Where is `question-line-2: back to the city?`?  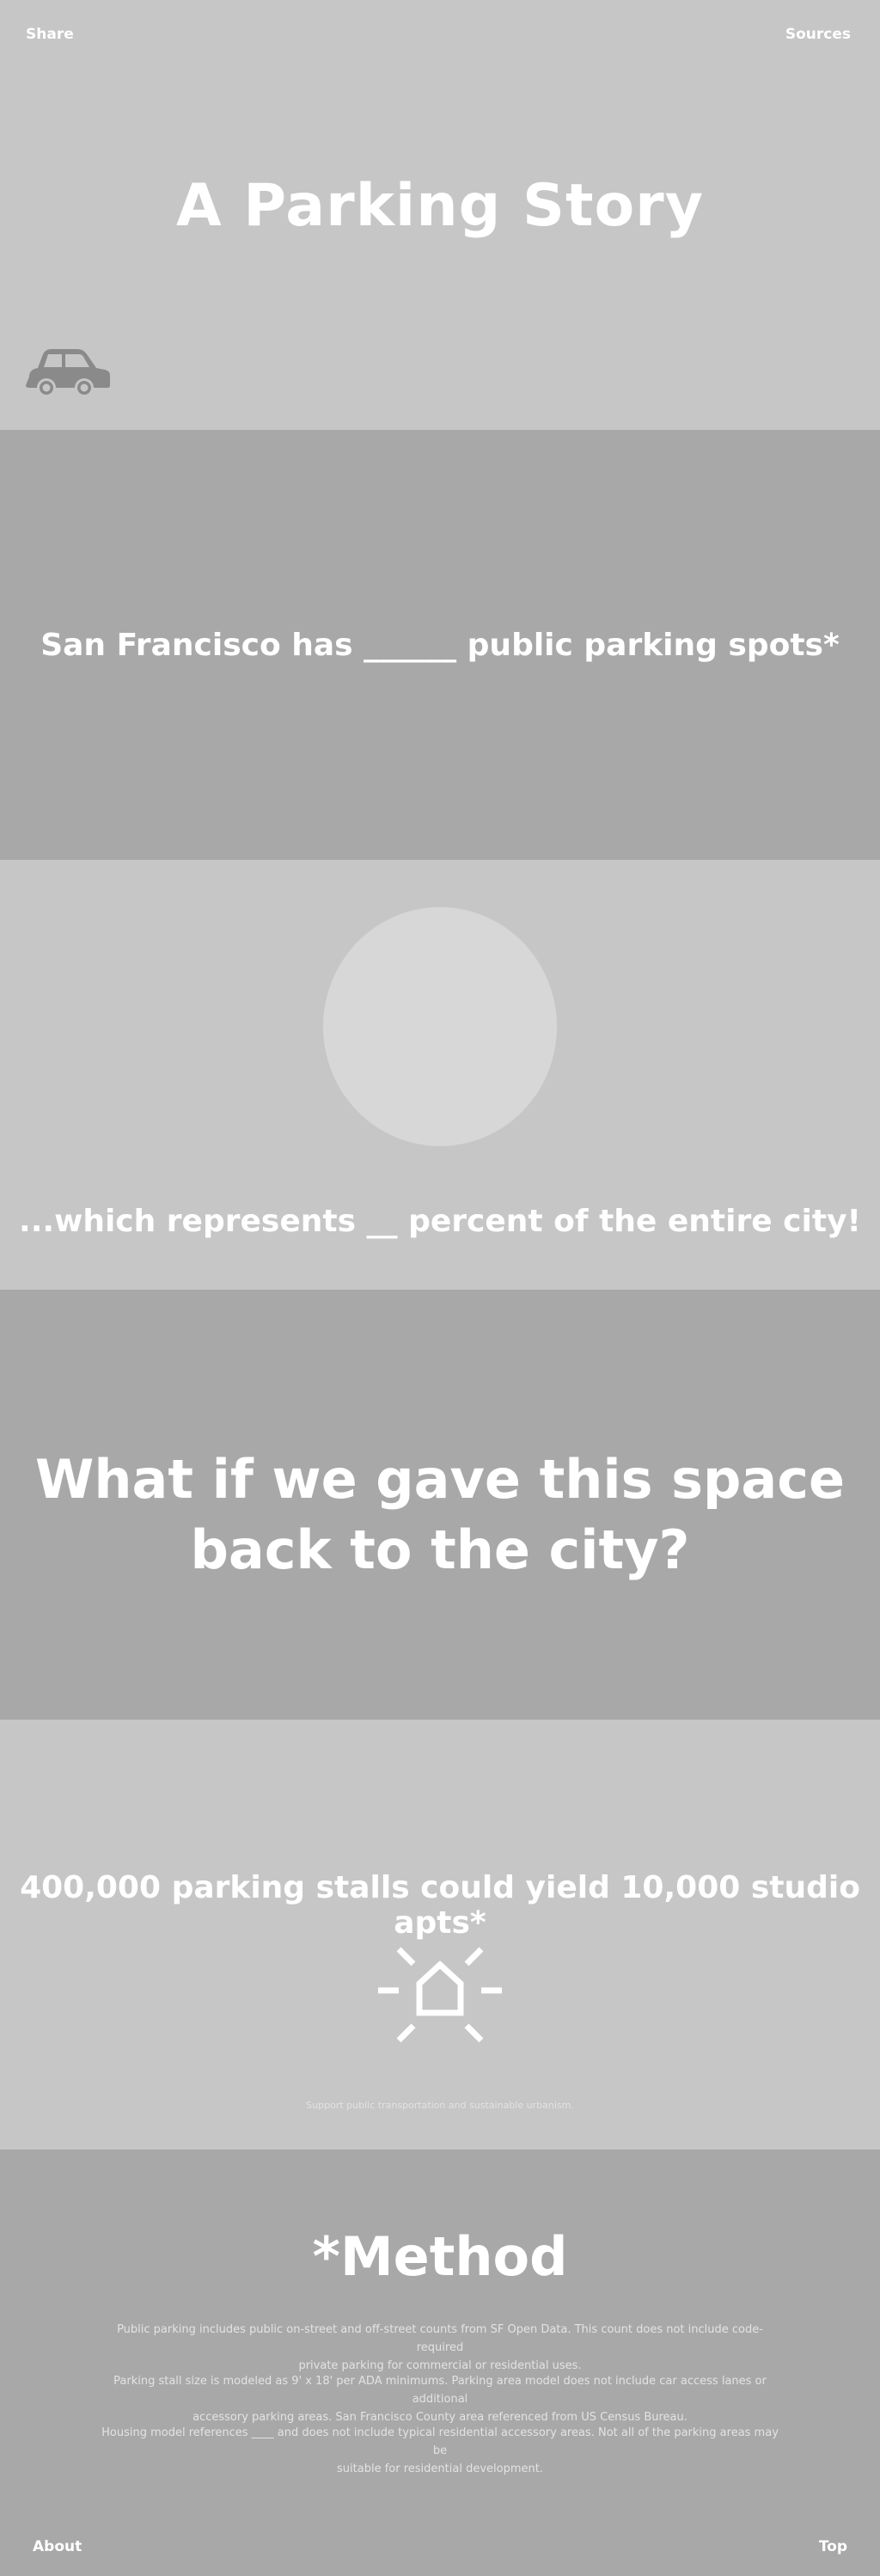
question-line-2: back to the city? is located at coordinates (440, 1549).